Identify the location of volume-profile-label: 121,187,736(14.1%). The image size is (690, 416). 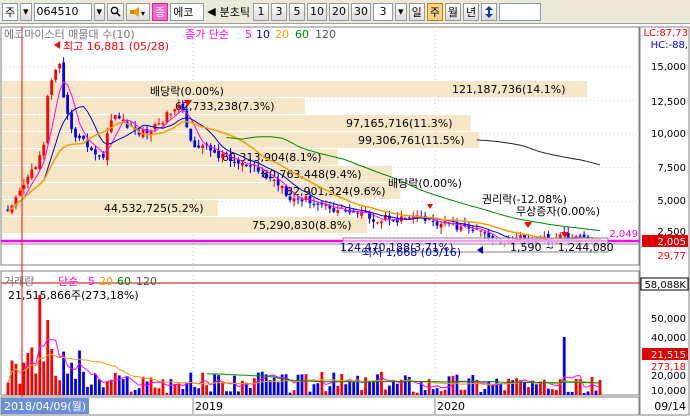
(509, 89).